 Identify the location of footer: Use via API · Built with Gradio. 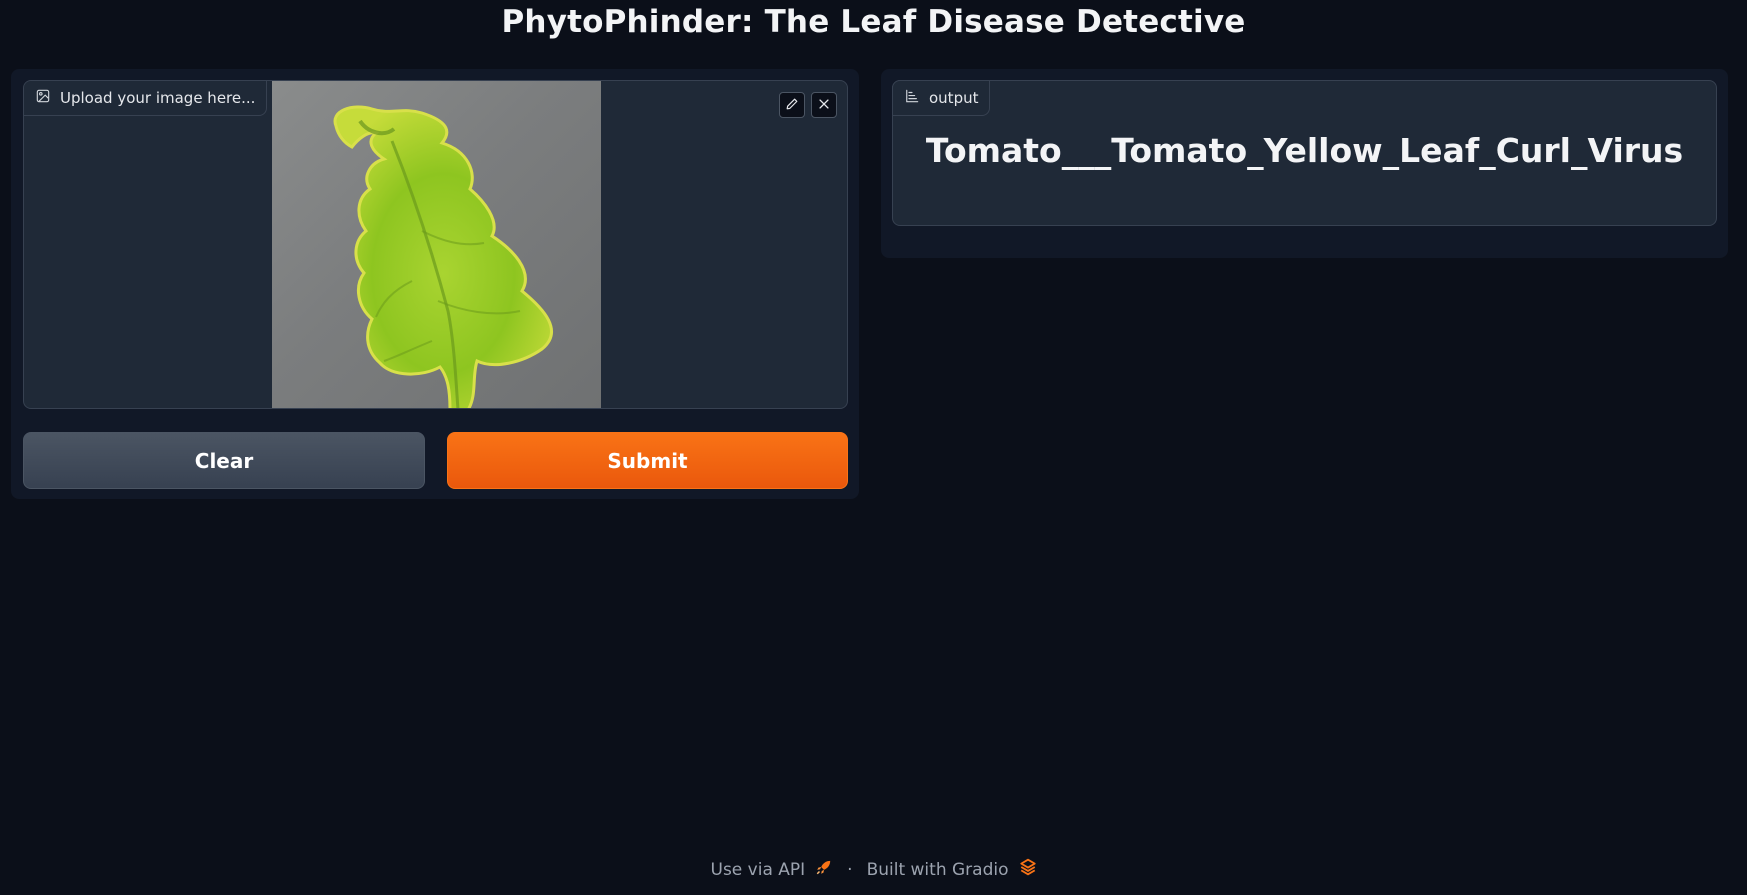
(873, 869).